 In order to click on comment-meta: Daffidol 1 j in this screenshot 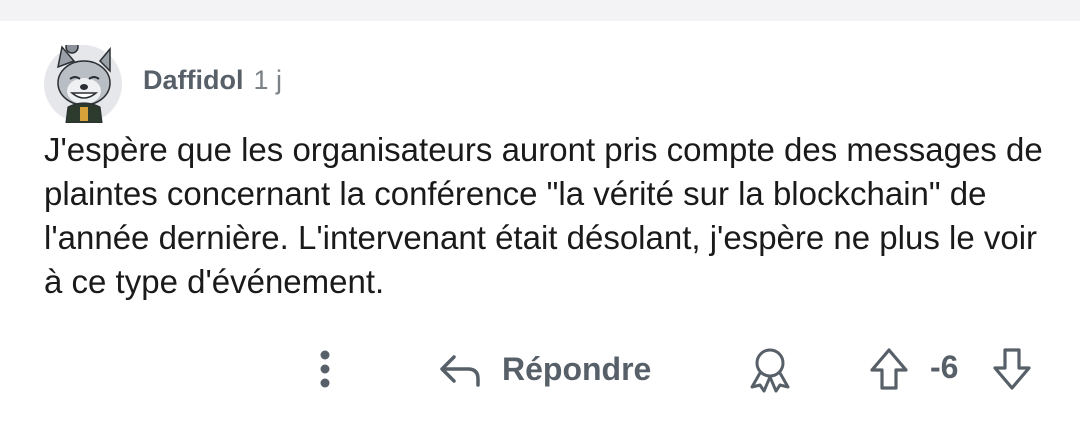, I will do `click(212, 80)`.